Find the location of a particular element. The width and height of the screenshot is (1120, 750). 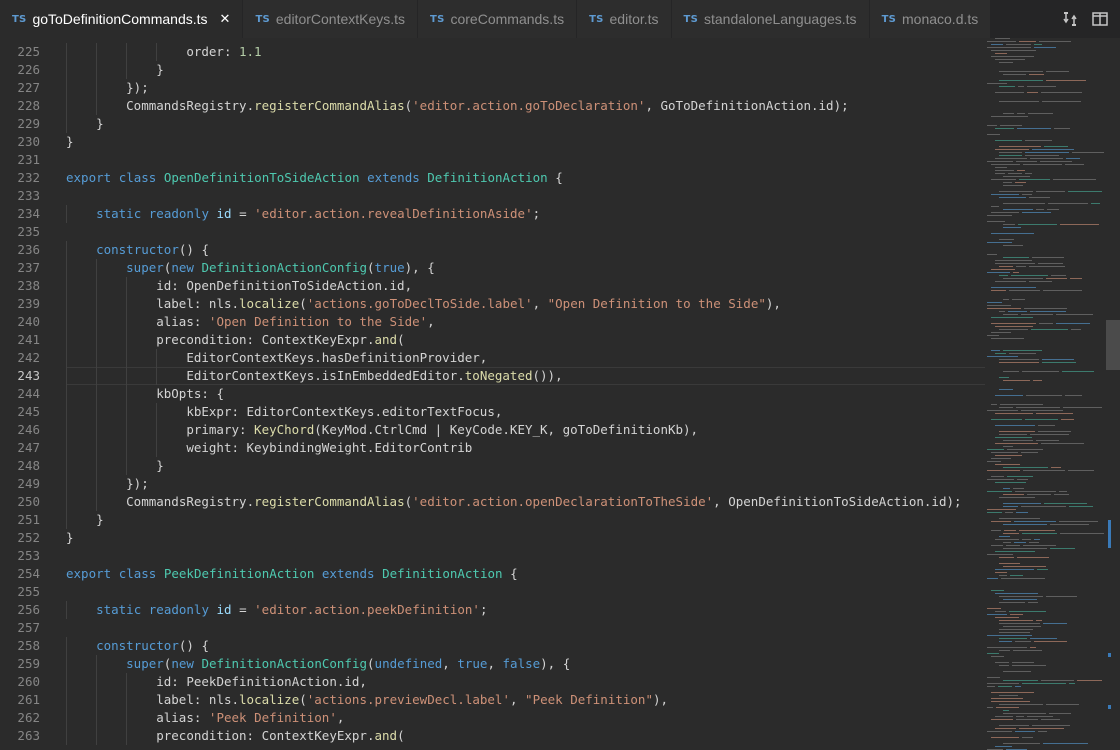

code-token: true is located at coordinates (389, 267).